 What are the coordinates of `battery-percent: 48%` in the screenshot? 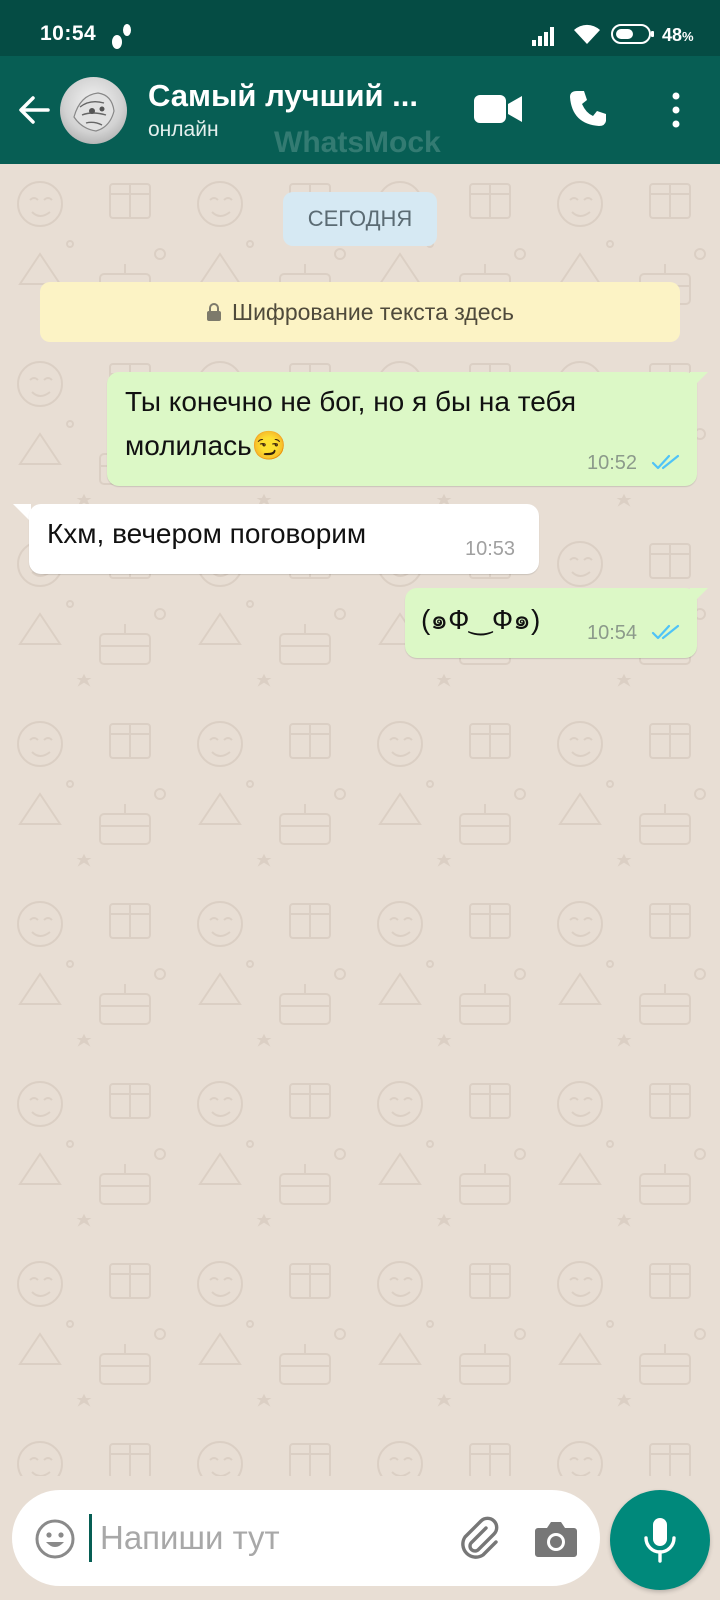 It's located at (678, 35).